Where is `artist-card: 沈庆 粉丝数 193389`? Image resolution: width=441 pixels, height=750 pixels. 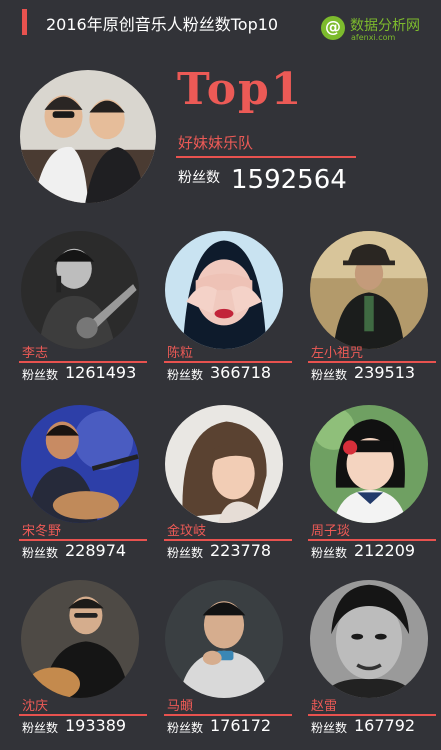 artist-card: 沈庆 粉丝数 193389 is located at coordinates (84, 722).